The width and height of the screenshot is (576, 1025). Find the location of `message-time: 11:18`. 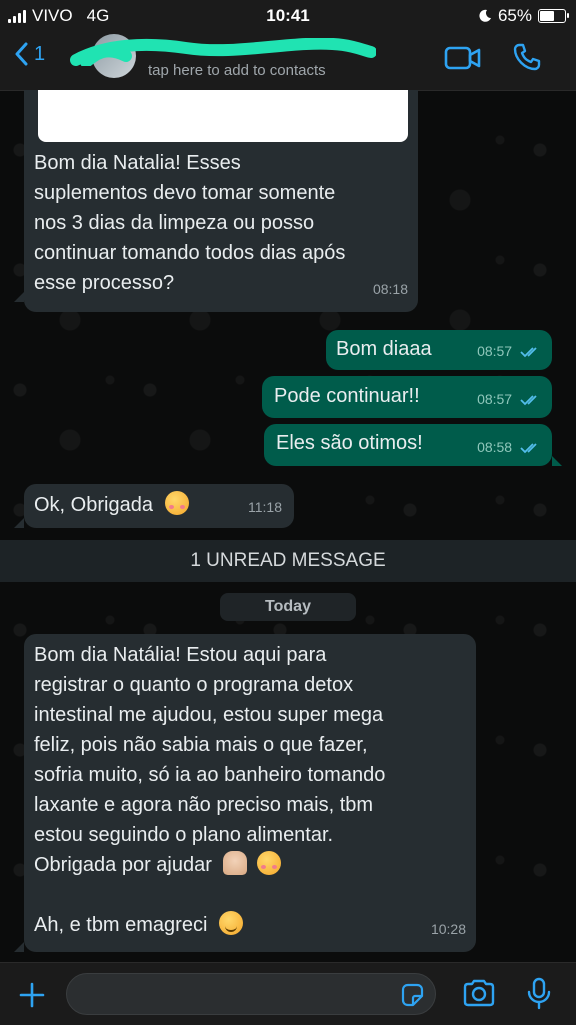

message-time: 11:18 is located at coordinates (265, 507).